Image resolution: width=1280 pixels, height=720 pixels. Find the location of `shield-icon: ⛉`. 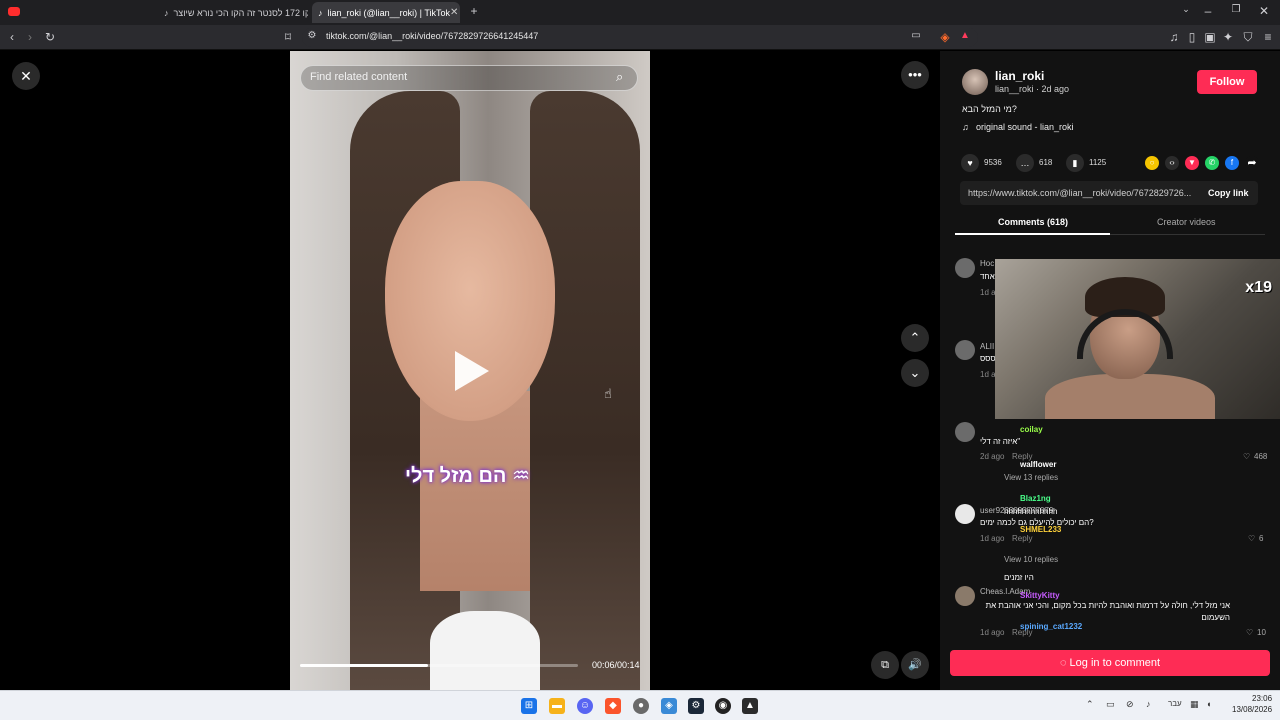

shield-icon: ⛉ is located at coordinates (1248, 37).